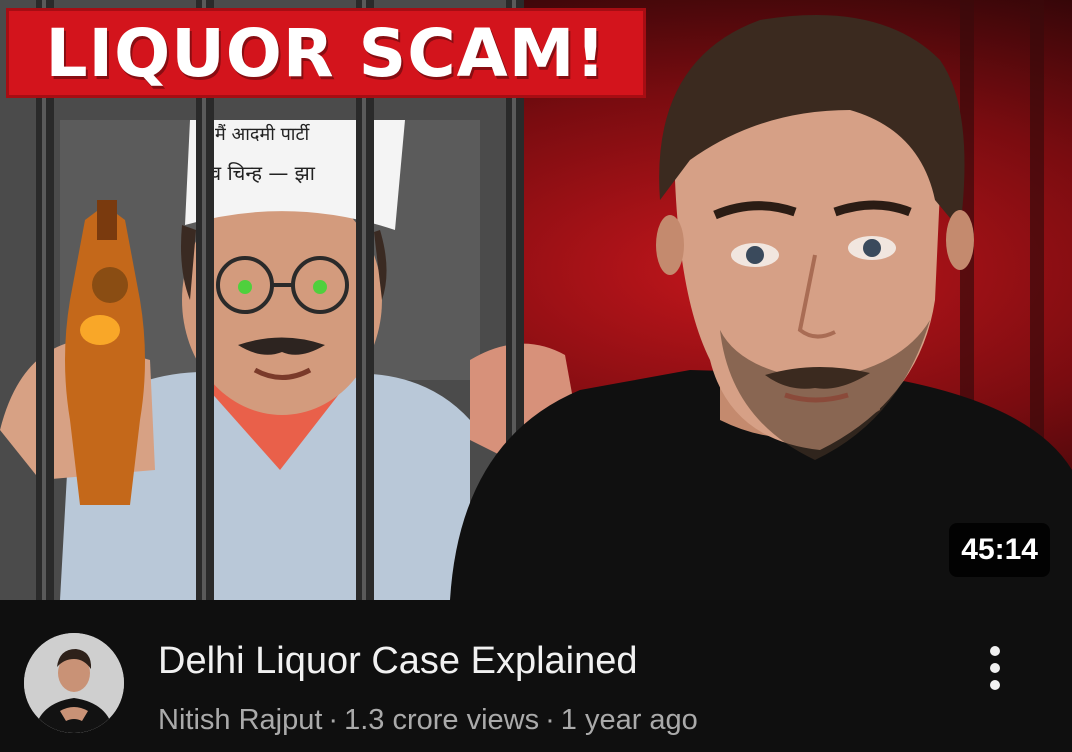 The height and width of the screenshot is (752, 1072). I want to click on thumbnail-banner: LIQUOR SCAM!, so click(326, 53).